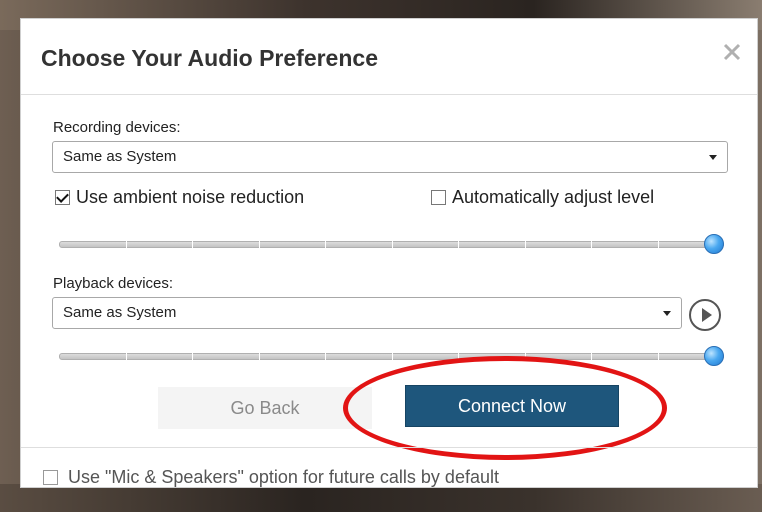 This screenshot has height=512, width=762. I want to click on test-playback-button, so click(705, 315).